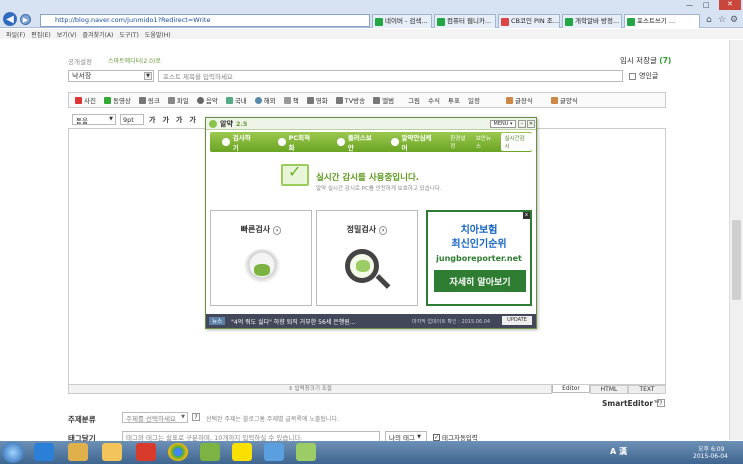 The image size is (743, 464). I want to click on deep-scan-button: 정밀검사 ›, so click(367, 258).